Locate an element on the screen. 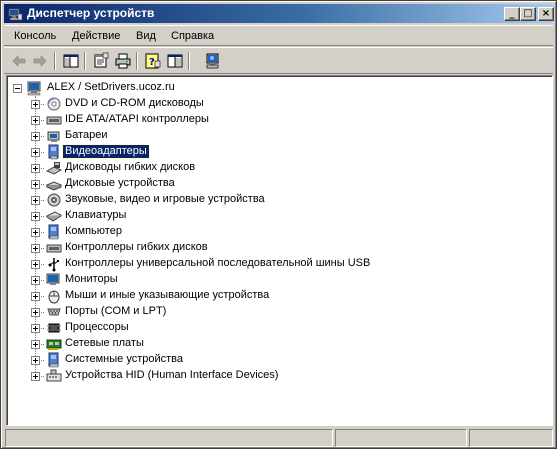 This screenshot has width=557, height=449. menu-bar: Консоль Действие Вид Справка is located at coordinates (278, 35).